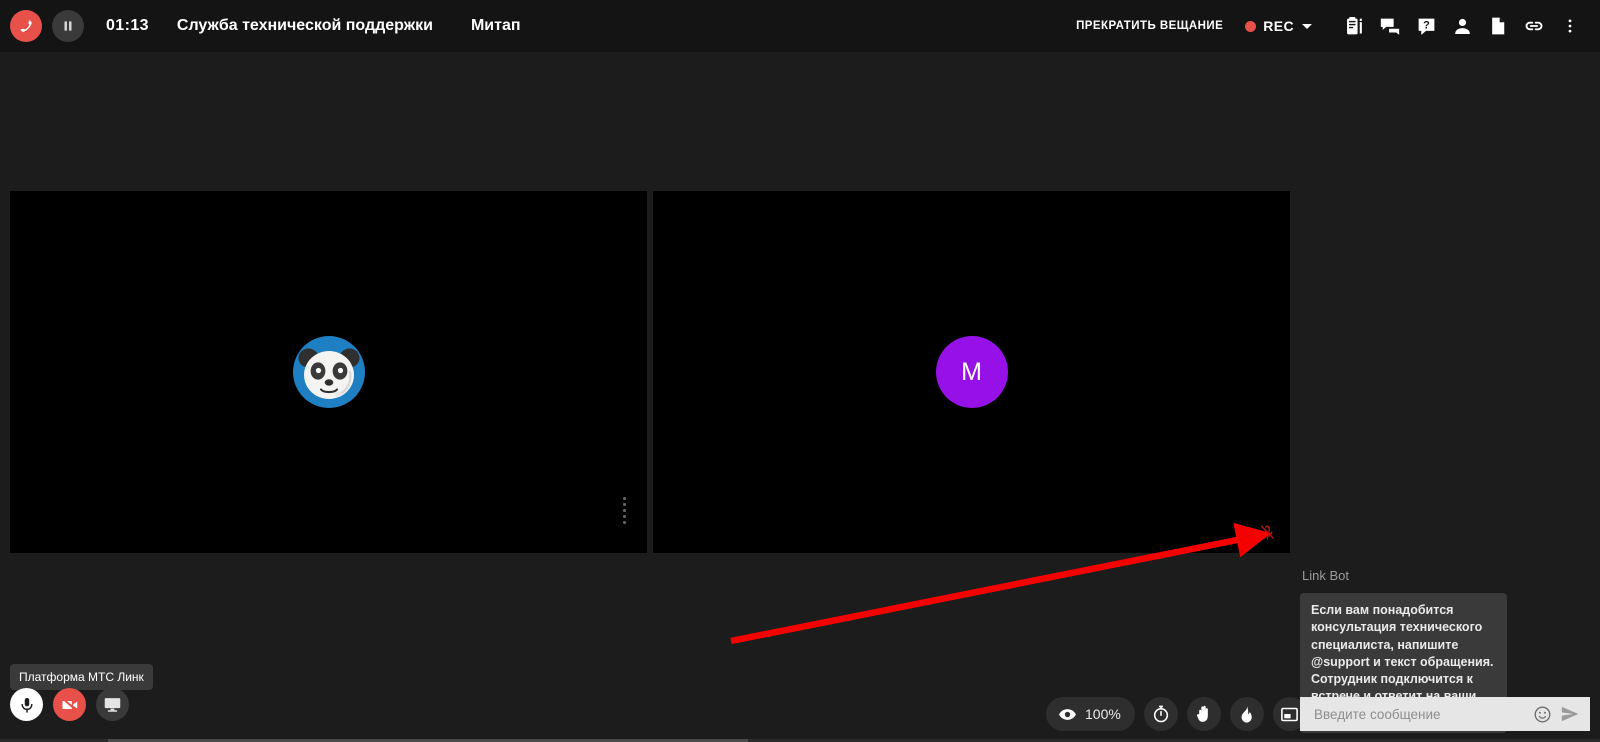 Image resolution: width=1600 pixels, height=742 pixels. I want to click on bottom-left-controls, so click(69, 704).